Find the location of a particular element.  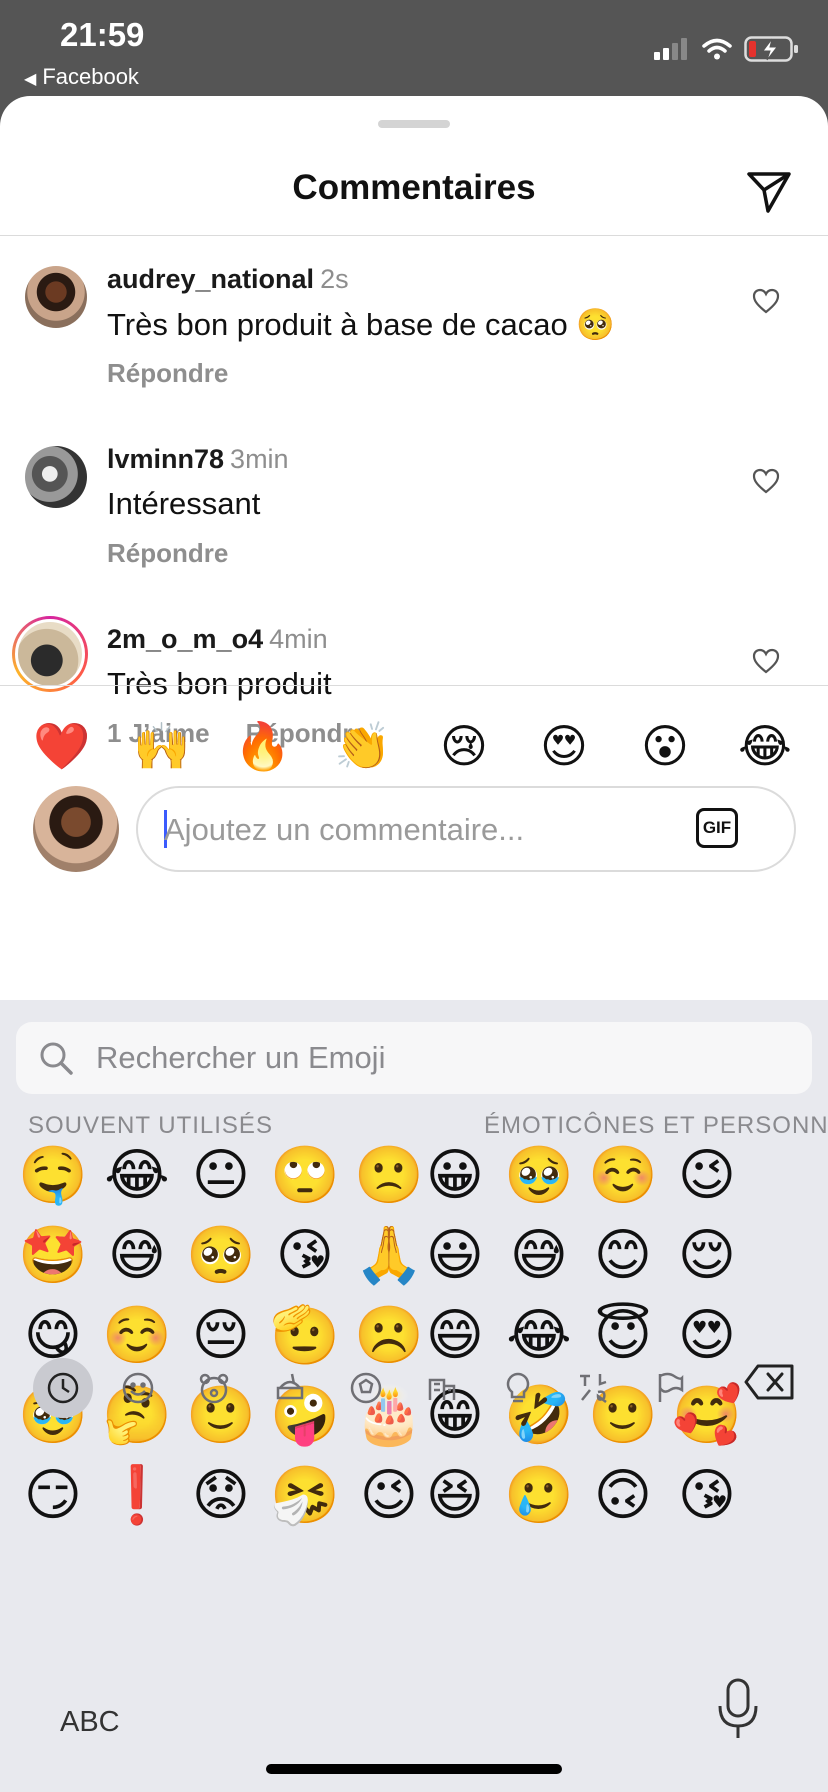

comment-input: Ajoutez un commentaire... GIF is located at coordinates (466, 829).